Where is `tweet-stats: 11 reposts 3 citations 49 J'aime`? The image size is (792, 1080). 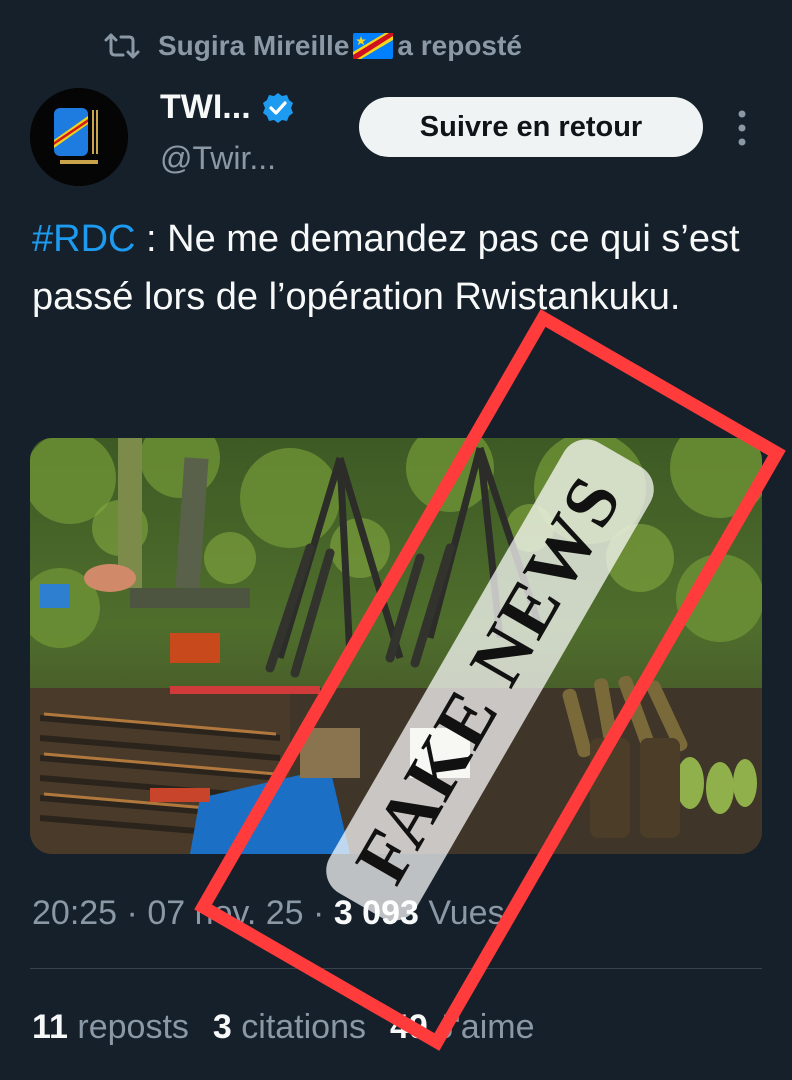 tweet-stats: 11 reposts 3 citations 49 J'aime is located at coordinates (283, 1027).